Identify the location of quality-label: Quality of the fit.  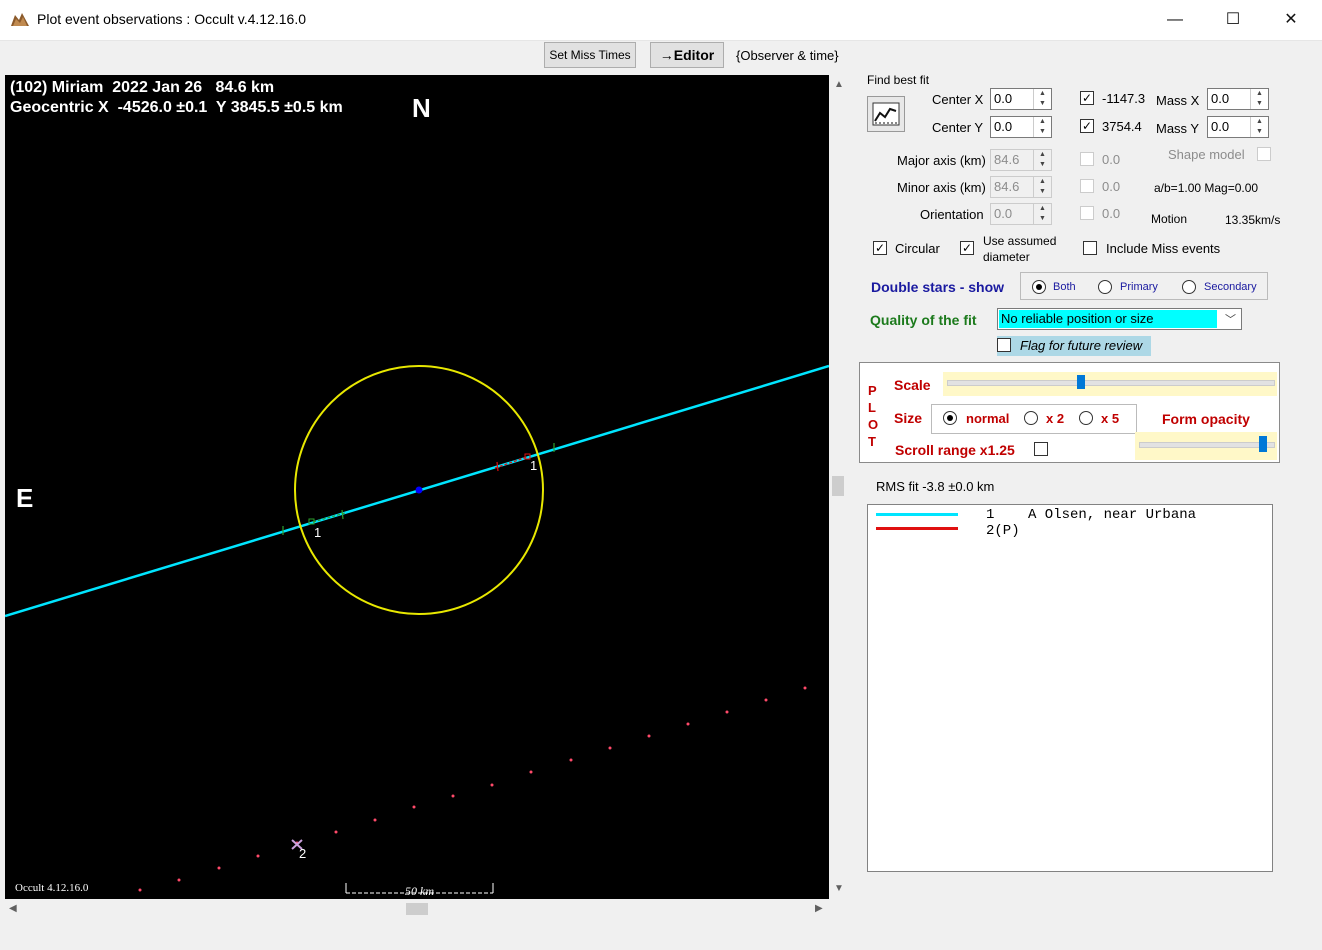
(923, 320).